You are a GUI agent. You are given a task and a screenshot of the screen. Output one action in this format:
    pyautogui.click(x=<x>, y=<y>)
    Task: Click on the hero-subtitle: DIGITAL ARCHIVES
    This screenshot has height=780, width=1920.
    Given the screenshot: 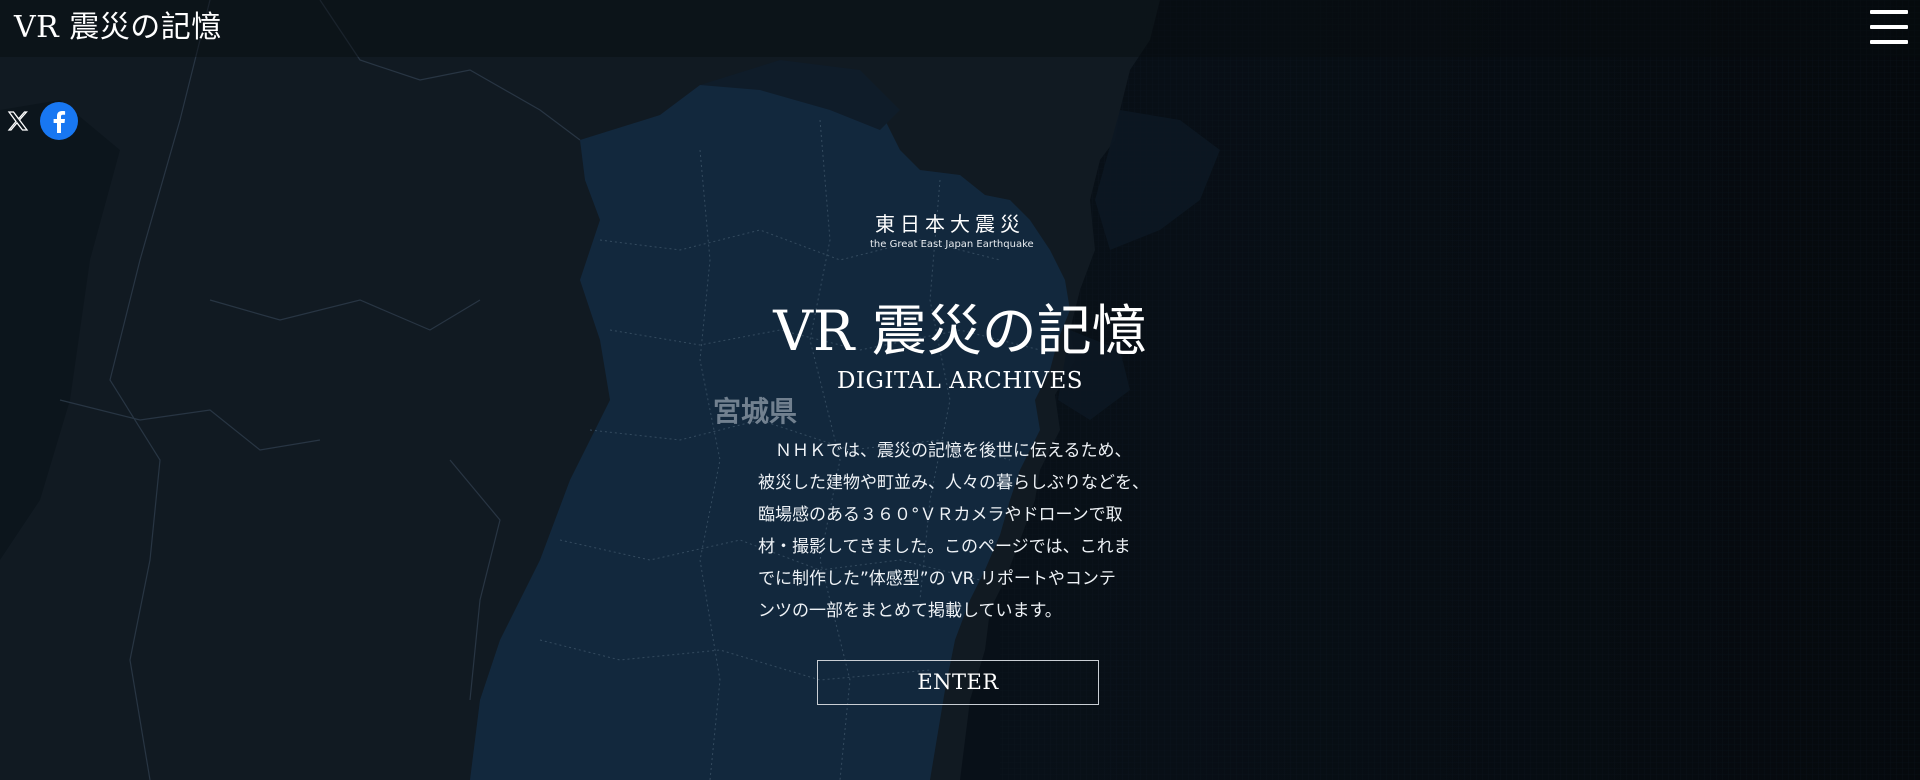 What is the action you would take?
    pyautogui.click(x=960, y=381)
    